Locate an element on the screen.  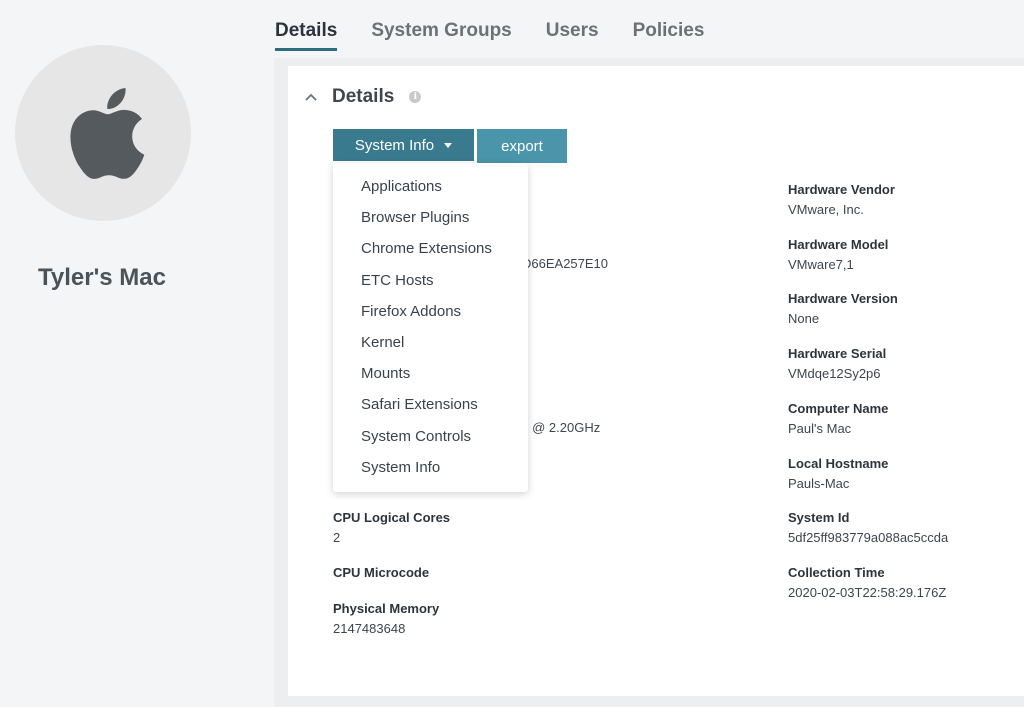
apple-logo-icon is located at coordinates (107, 133).